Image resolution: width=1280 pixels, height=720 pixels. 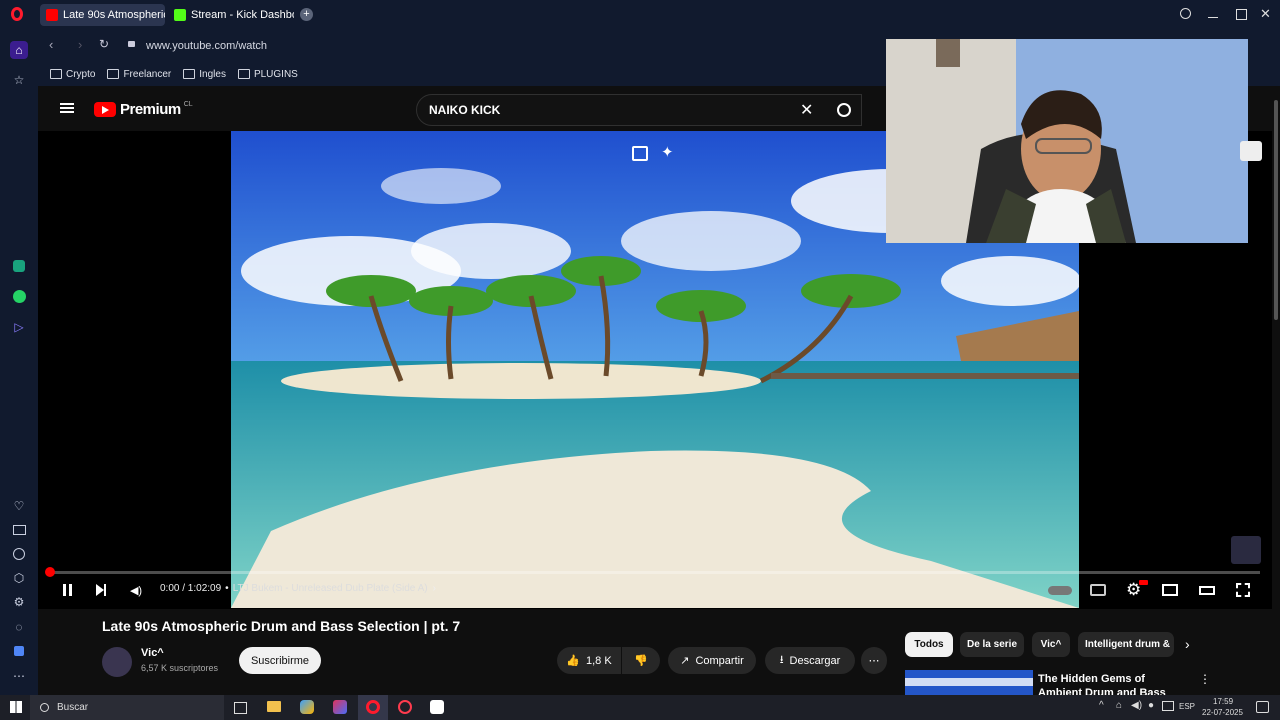 I want to click on subscribe-button: Suscribirme, so click(x=280, y=660).